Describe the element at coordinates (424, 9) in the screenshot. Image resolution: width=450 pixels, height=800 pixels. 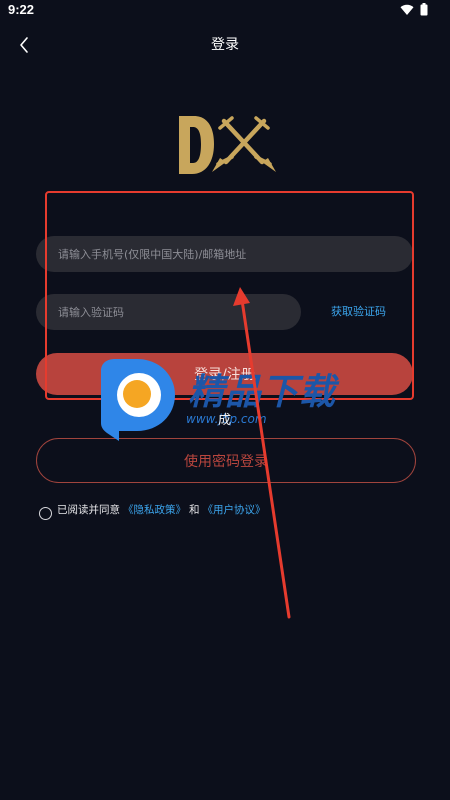
I see `battery-icon` at that location.